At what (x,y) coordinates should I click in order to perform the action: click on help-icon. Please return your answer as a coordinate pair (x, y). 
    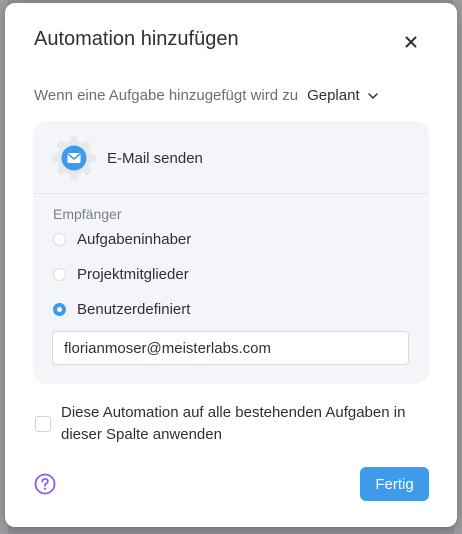
    Looking at the image, I should click on (45, 484).